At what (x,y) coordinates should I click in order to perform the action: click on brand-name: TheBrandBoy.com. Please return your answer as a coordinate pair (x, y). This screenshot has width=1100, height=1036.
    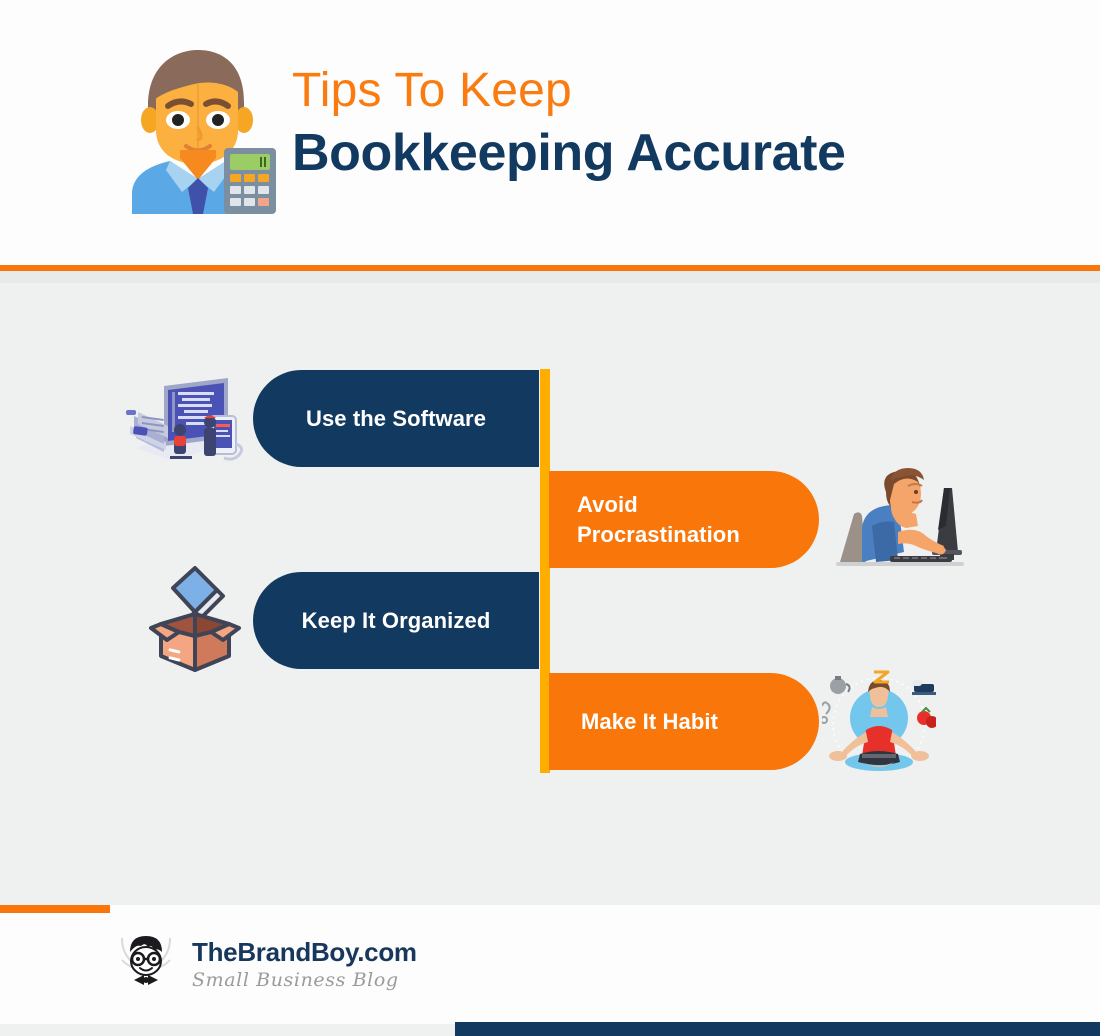
    Looking at the image, I should click on (304, 951).